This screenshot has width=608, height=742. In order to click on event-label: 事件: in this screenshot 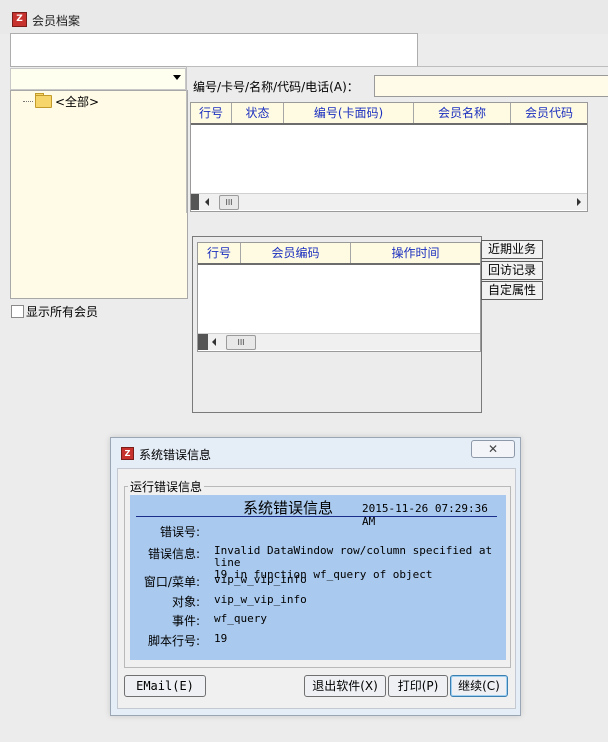, I will do `click(185, 621)`.